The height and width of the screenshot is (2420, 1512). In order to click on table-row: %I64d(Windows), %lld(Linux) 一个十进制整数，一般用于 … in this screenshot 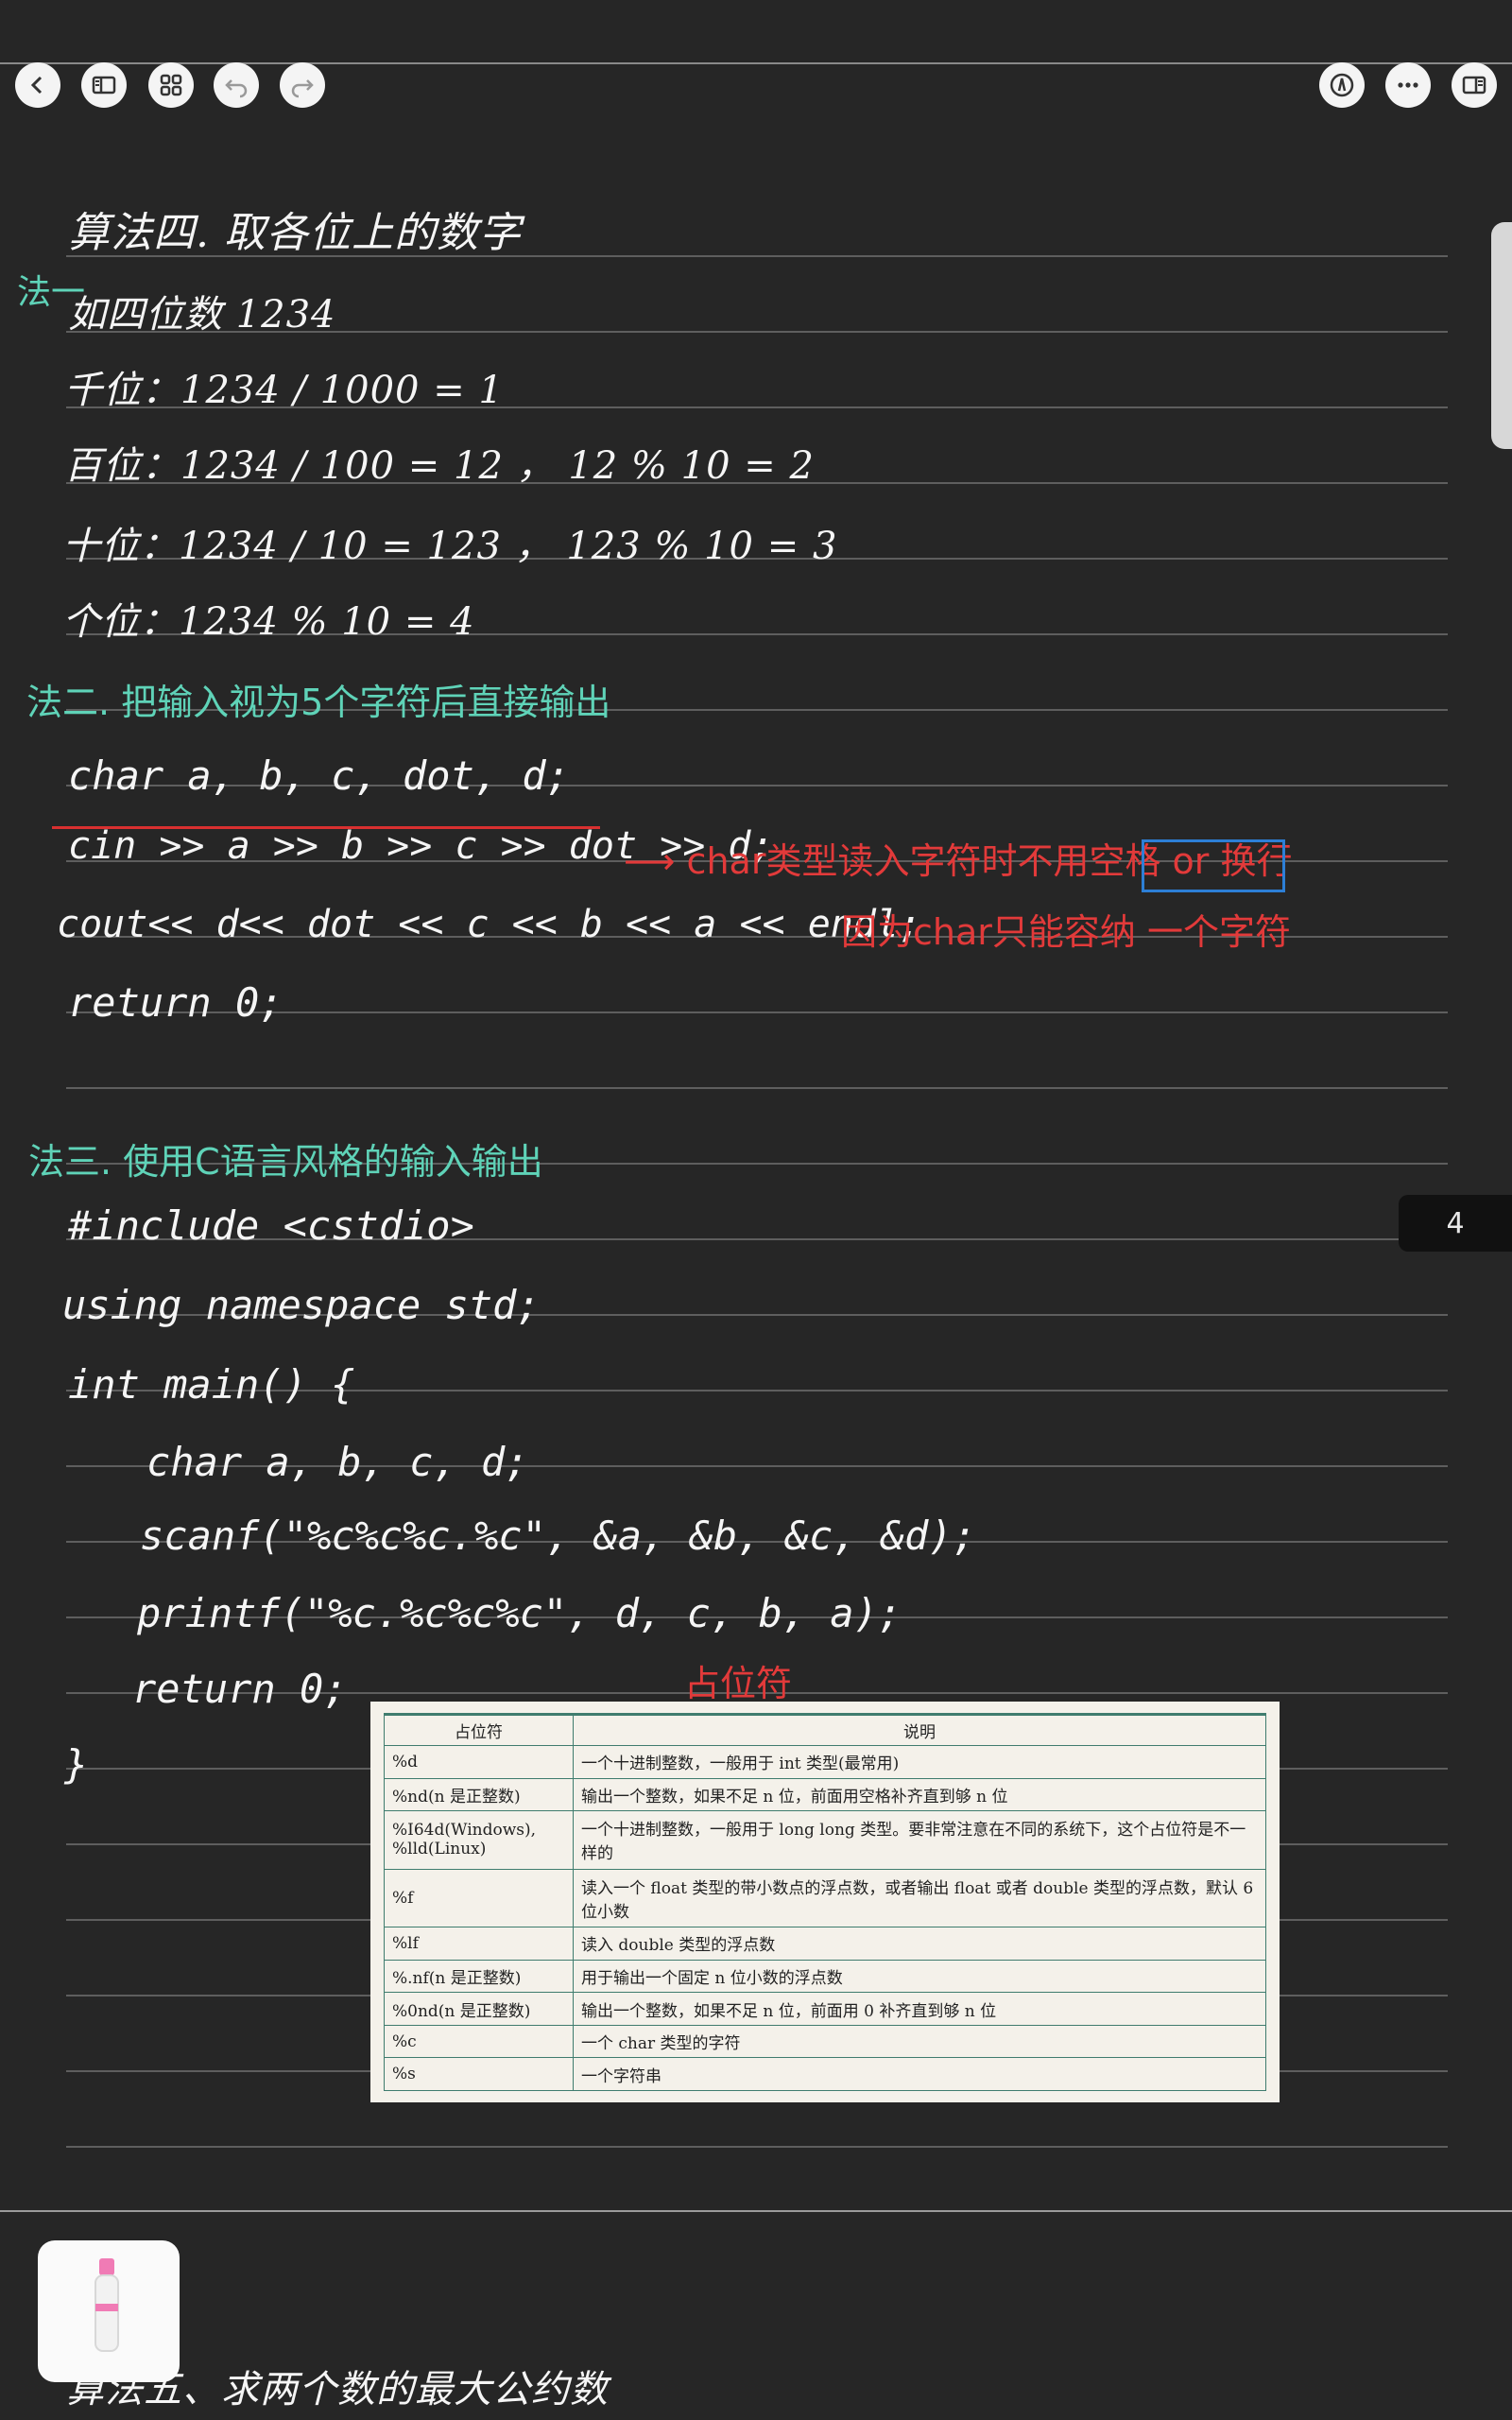, I will do `click(825, 1840)`.